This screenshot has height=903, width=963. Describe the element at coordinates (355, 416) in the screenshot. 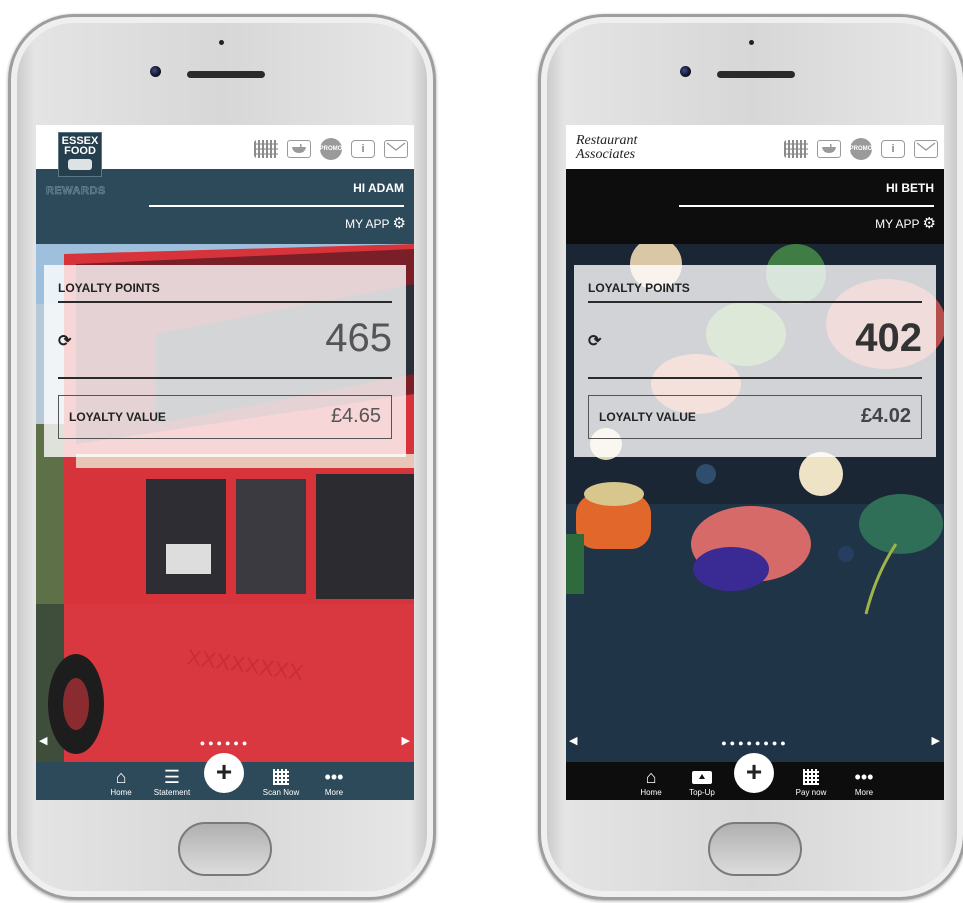

I see `loyalty-value-amount: £4.65` at that location.